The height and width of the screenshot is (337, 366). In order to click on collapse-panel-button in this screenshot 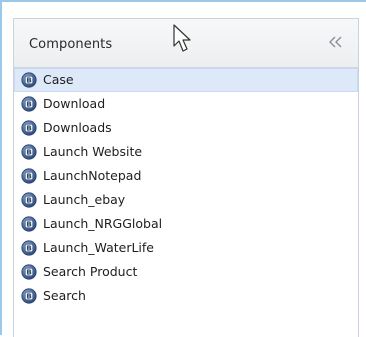, I will do `click(336, 42)`.